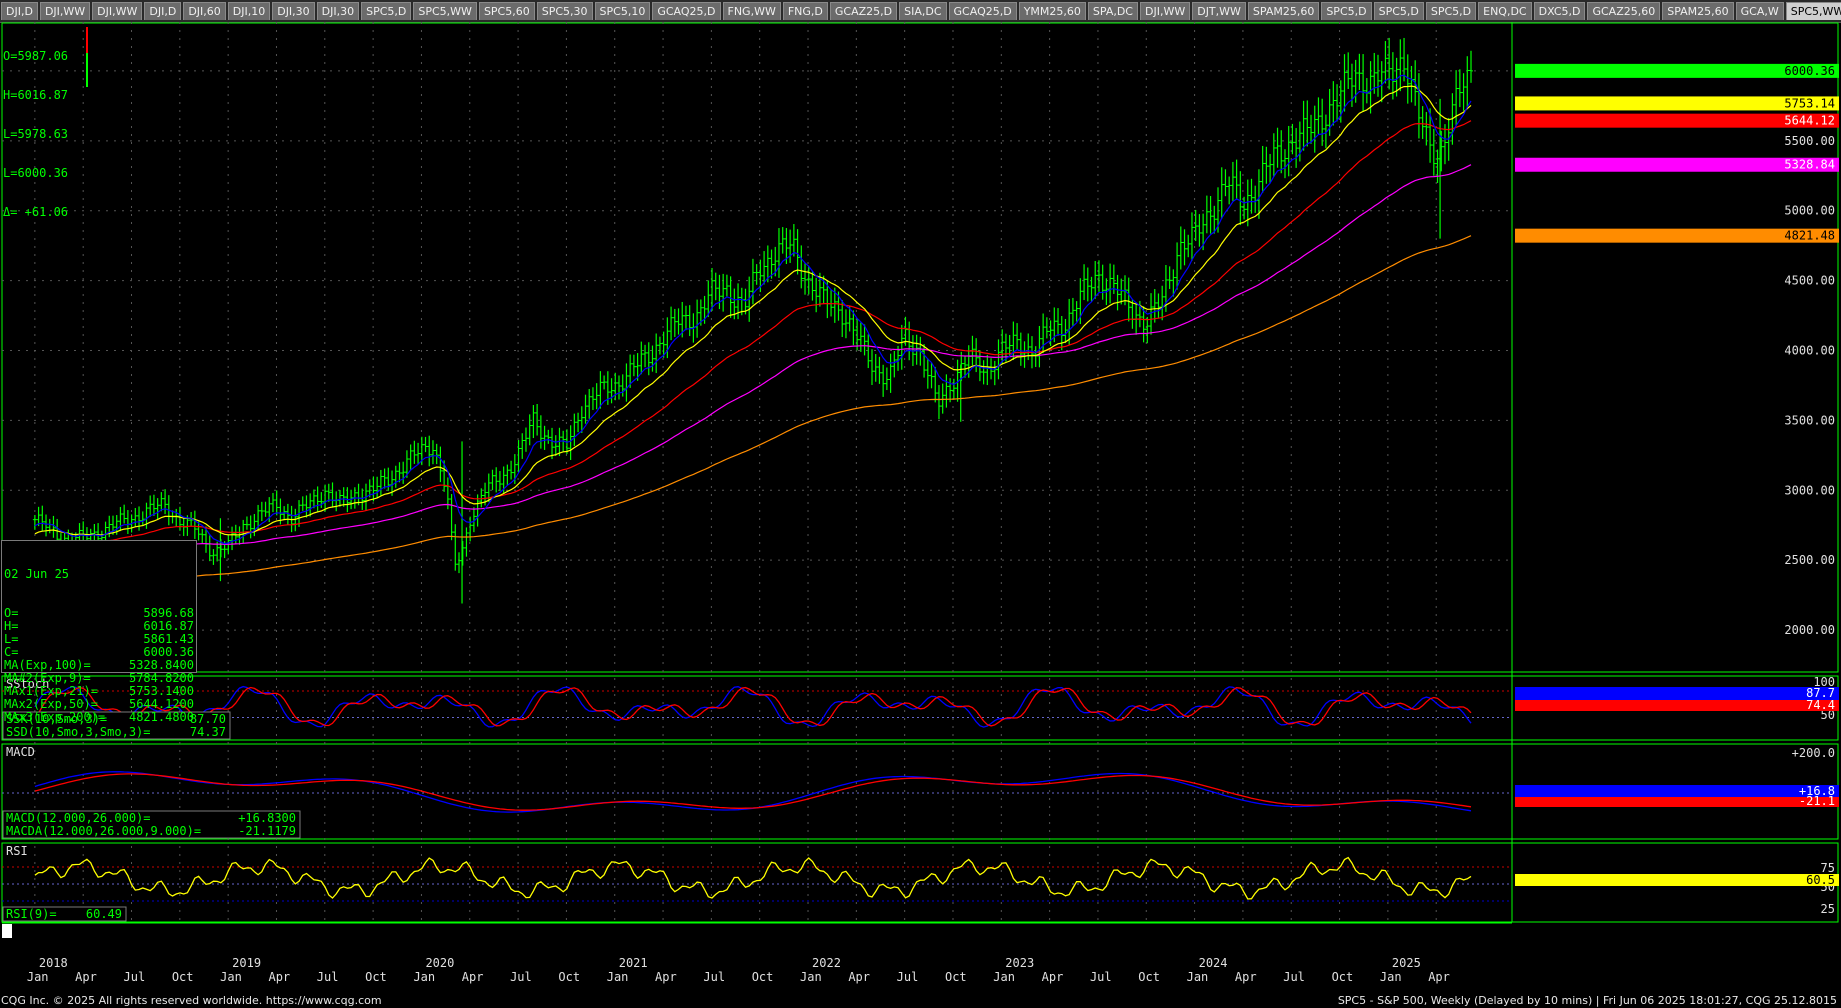  Describe the element at coordinates (65, 11) in the screenshot. I see `symbol-tab-2: DJI,WW` at that location.